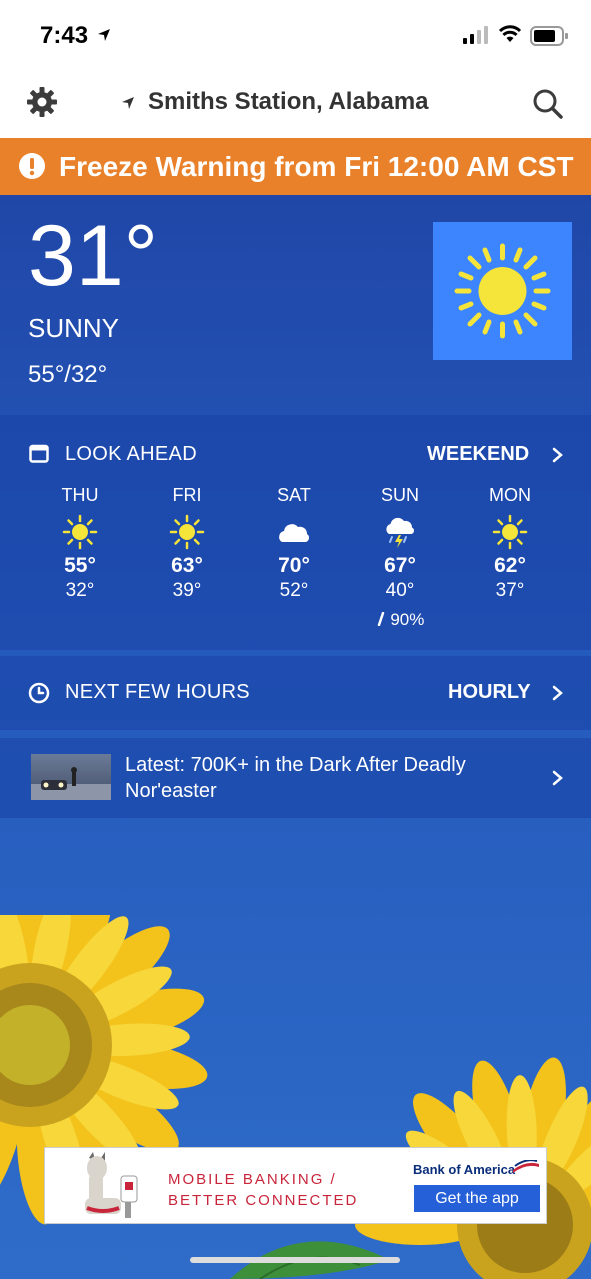 The image size is (591, 1279). I want to click on ad-brand-logo: Bank of America, so click(464, 1169).